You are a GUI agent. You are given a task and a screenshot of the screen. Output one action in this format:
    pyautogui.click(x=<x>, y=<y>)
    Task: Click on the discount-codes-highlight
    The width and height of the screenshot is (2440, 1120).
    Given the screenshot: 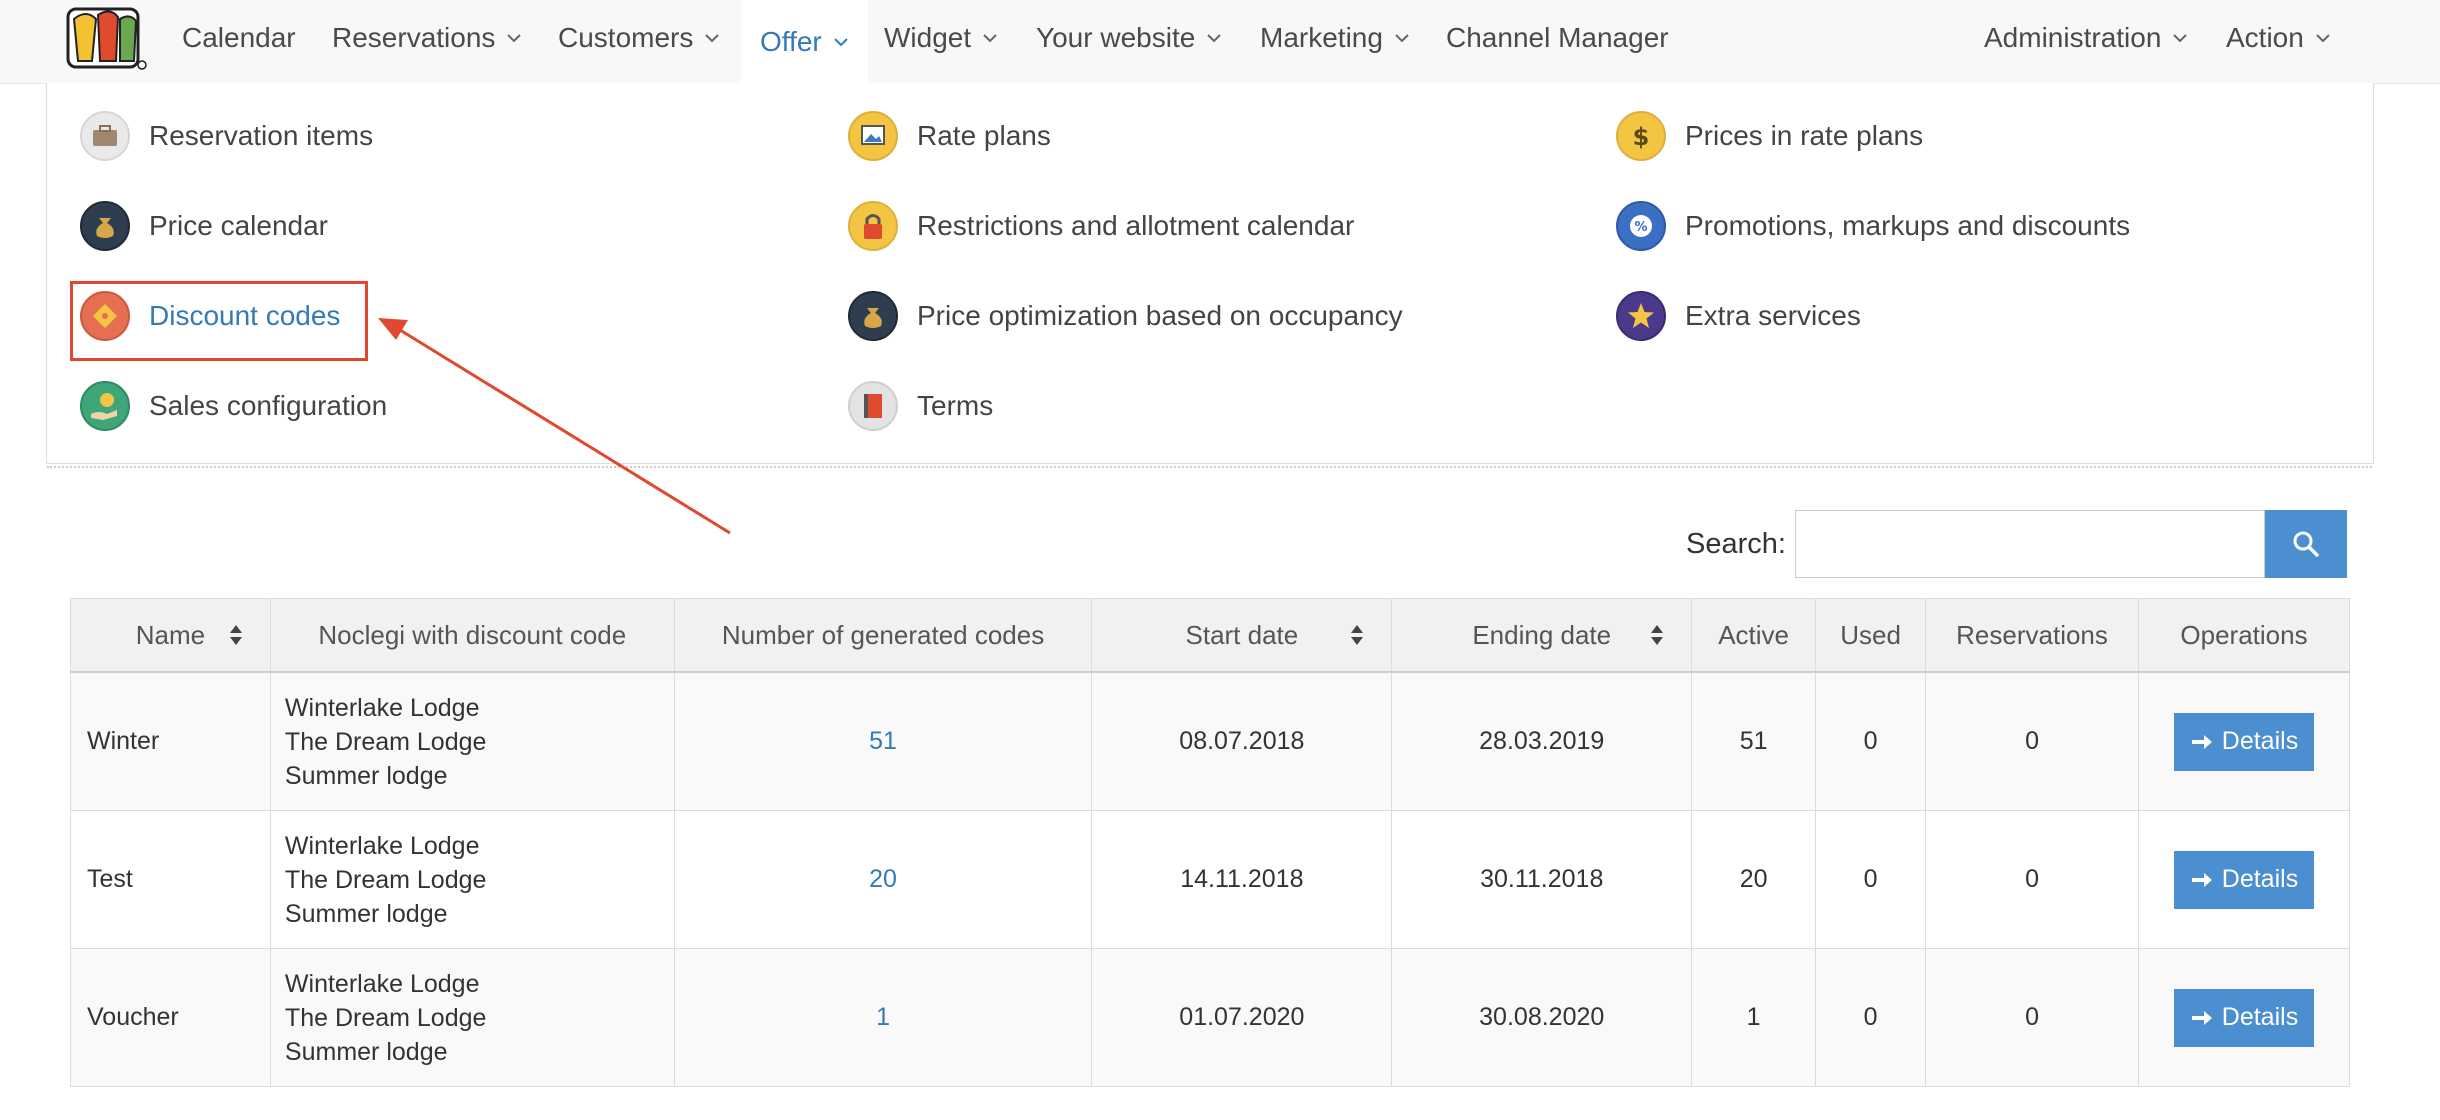 What is the action you would take?
    pyautogui.click(x=219, y=321)
    